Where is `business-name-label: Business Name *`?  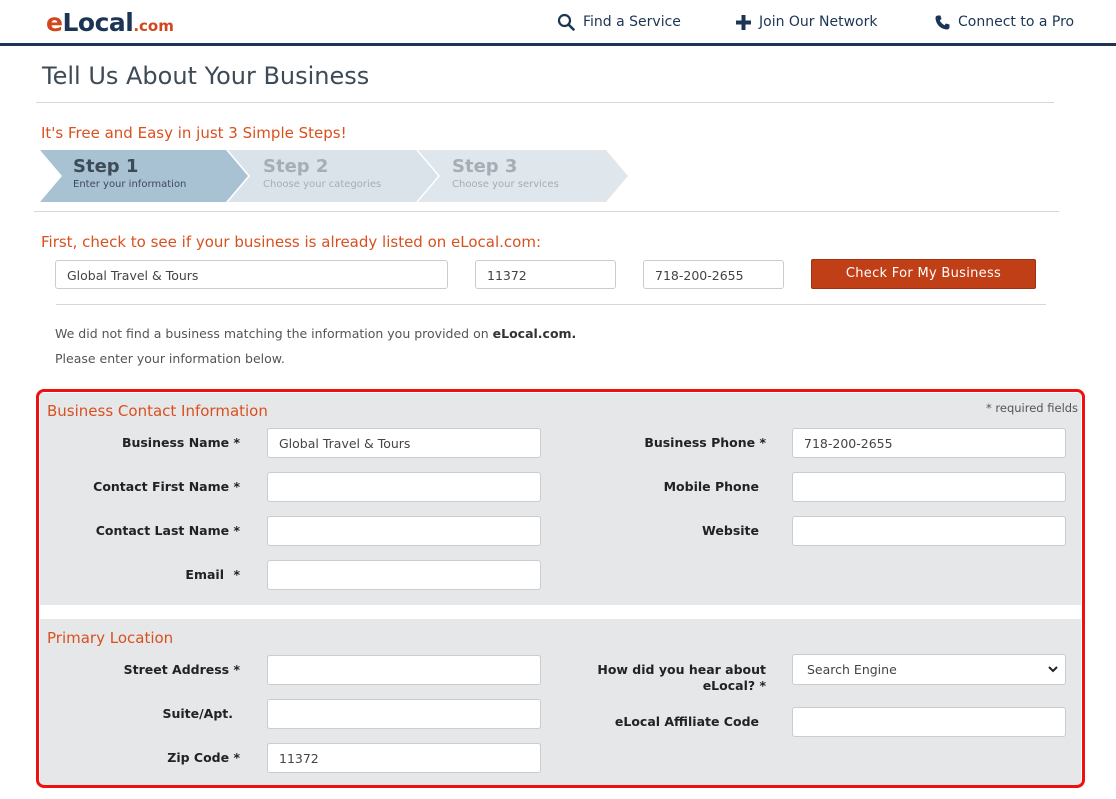
business-name-label: Business Name * is located at coordinates (180, 442).